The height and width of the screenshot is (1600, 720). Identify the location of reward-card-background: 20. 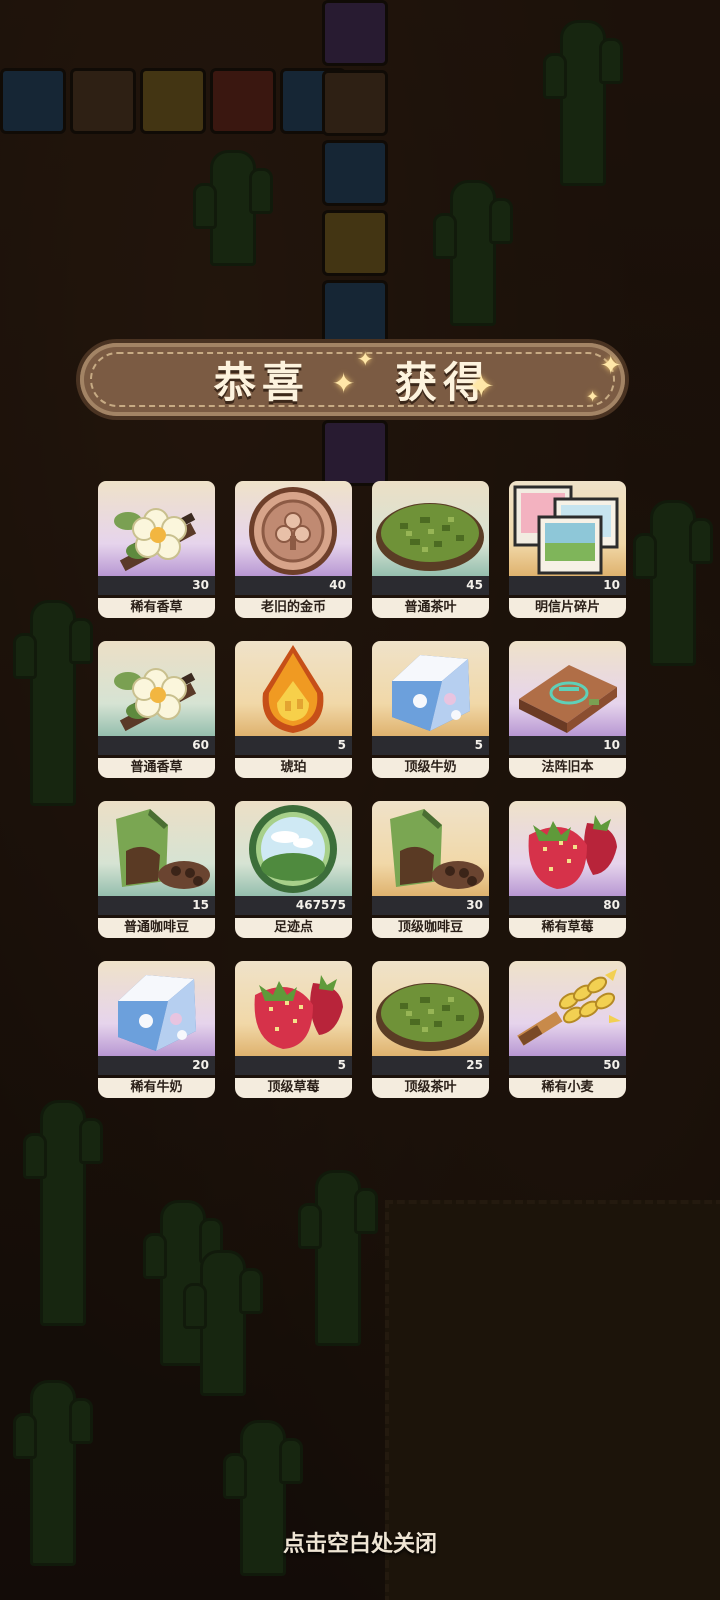
(156, 1018).